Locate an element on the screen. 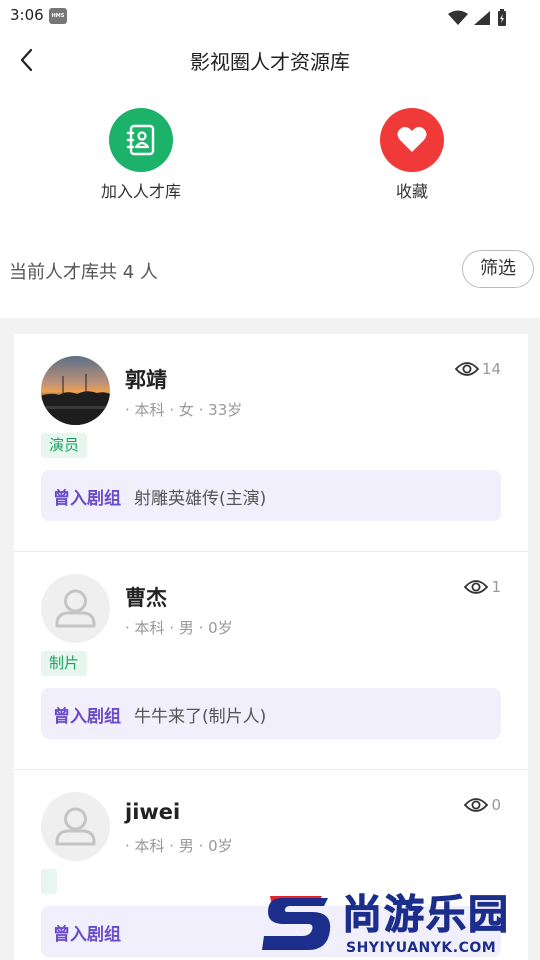 Image resolution: width=540 pixels, height=960 pixels. crew-history: 曾入剧组 射雕英雄传(主演) is located at coordinates (271, 495).